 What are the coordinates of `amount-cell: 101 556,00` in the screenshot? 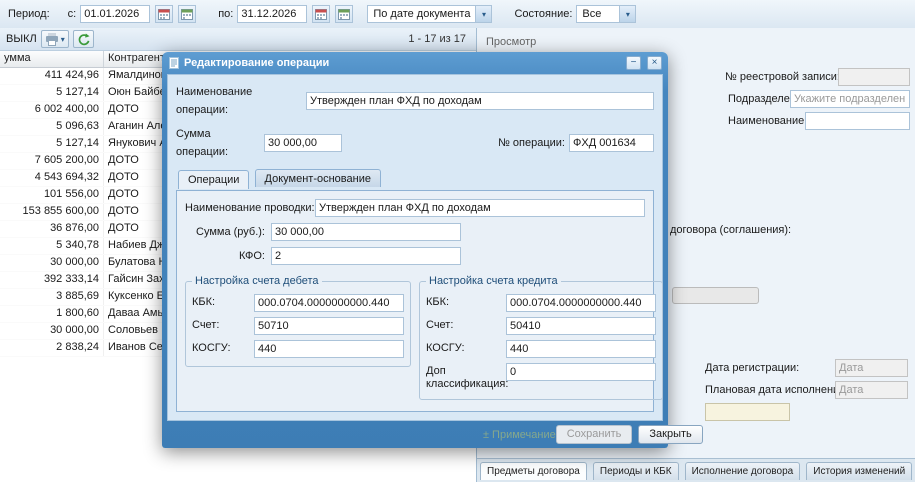 It's located at (52, 195).